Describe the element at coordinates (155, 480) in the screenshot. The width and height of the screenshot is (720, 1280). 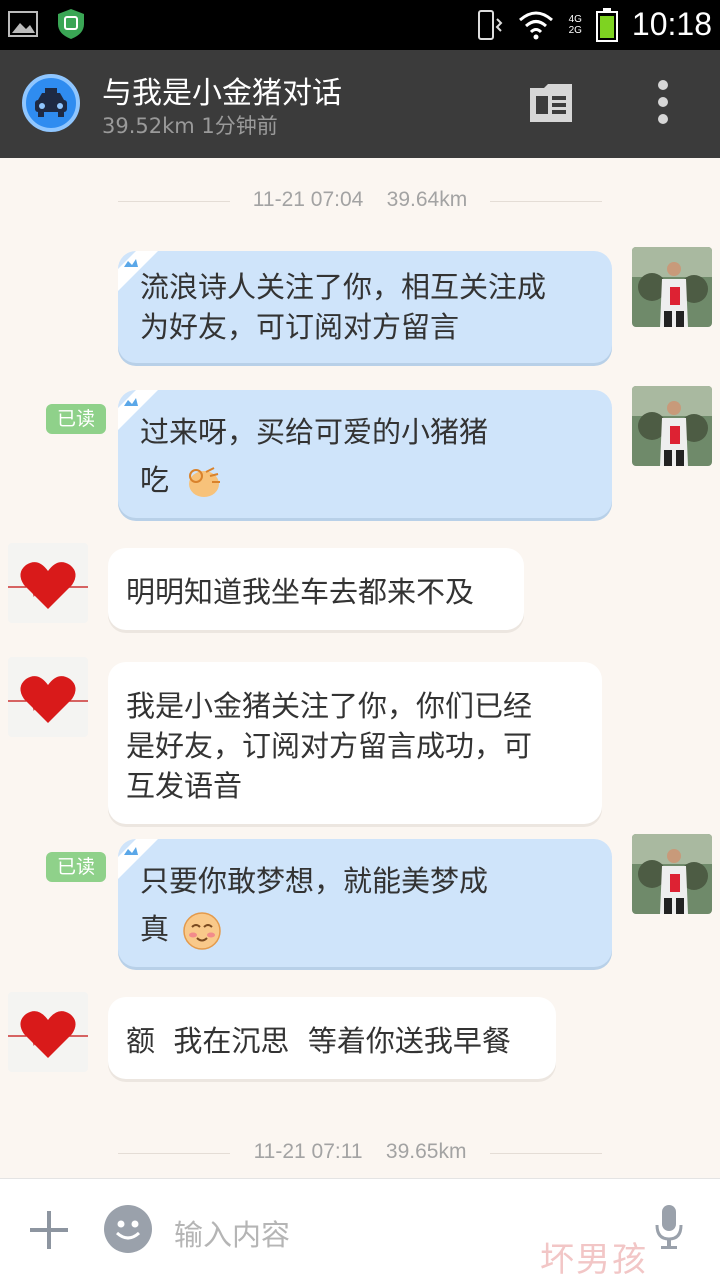
I see `message-text: 吃` at that location.